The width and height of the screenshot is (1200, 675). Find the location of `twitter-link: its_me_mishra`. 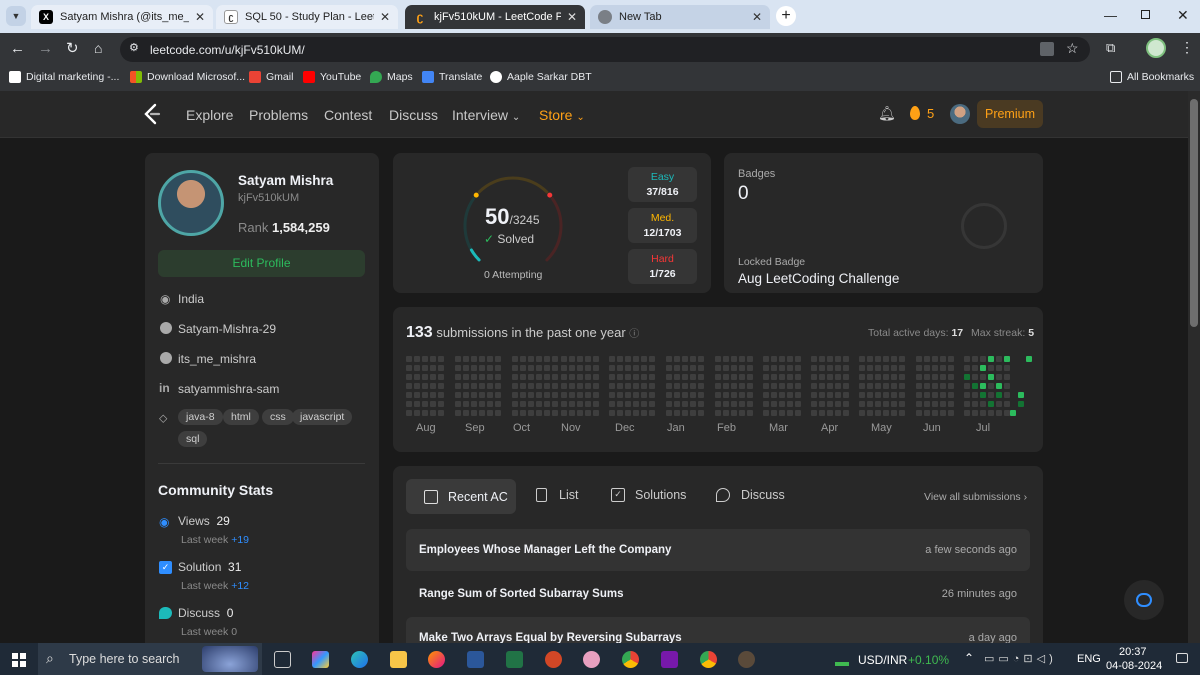

twitter-link: its_me_mishra is located at coordinates (217, 359).